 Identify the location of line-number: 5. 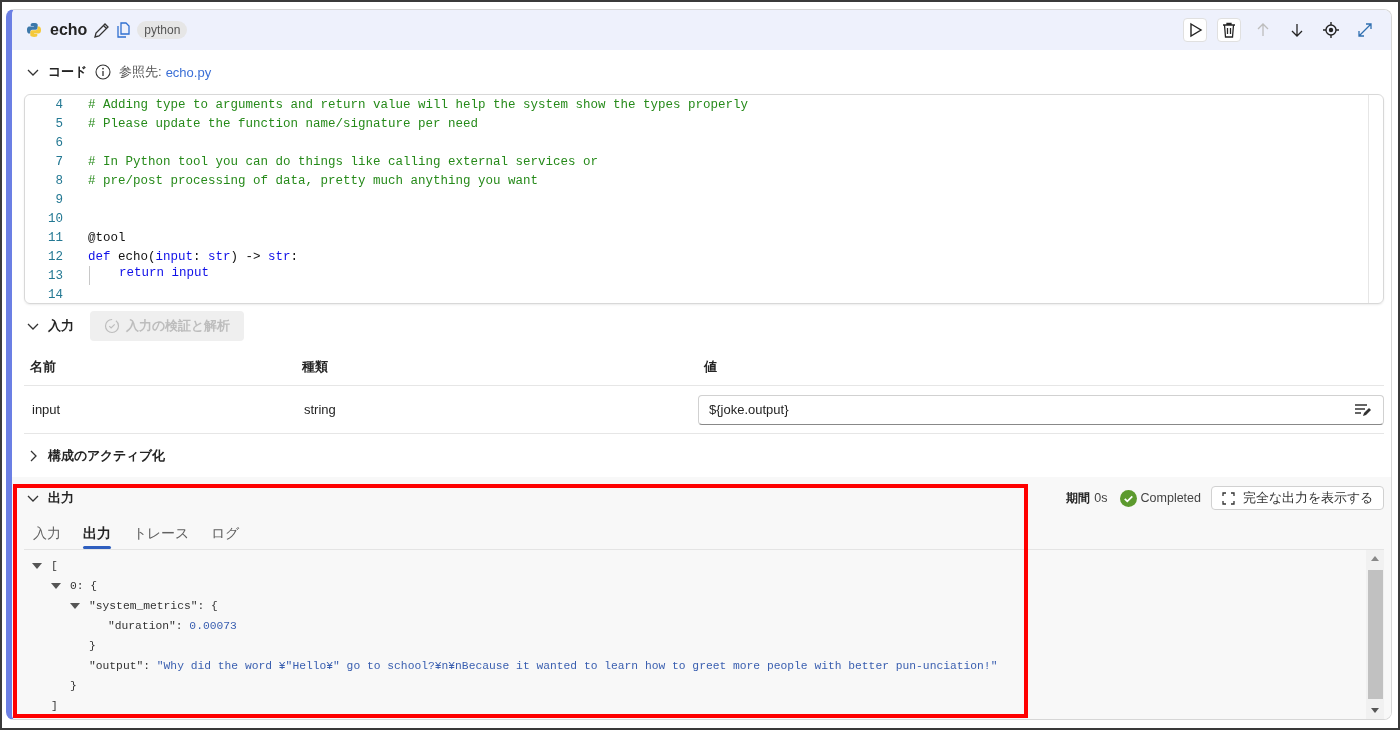
(59, 123).